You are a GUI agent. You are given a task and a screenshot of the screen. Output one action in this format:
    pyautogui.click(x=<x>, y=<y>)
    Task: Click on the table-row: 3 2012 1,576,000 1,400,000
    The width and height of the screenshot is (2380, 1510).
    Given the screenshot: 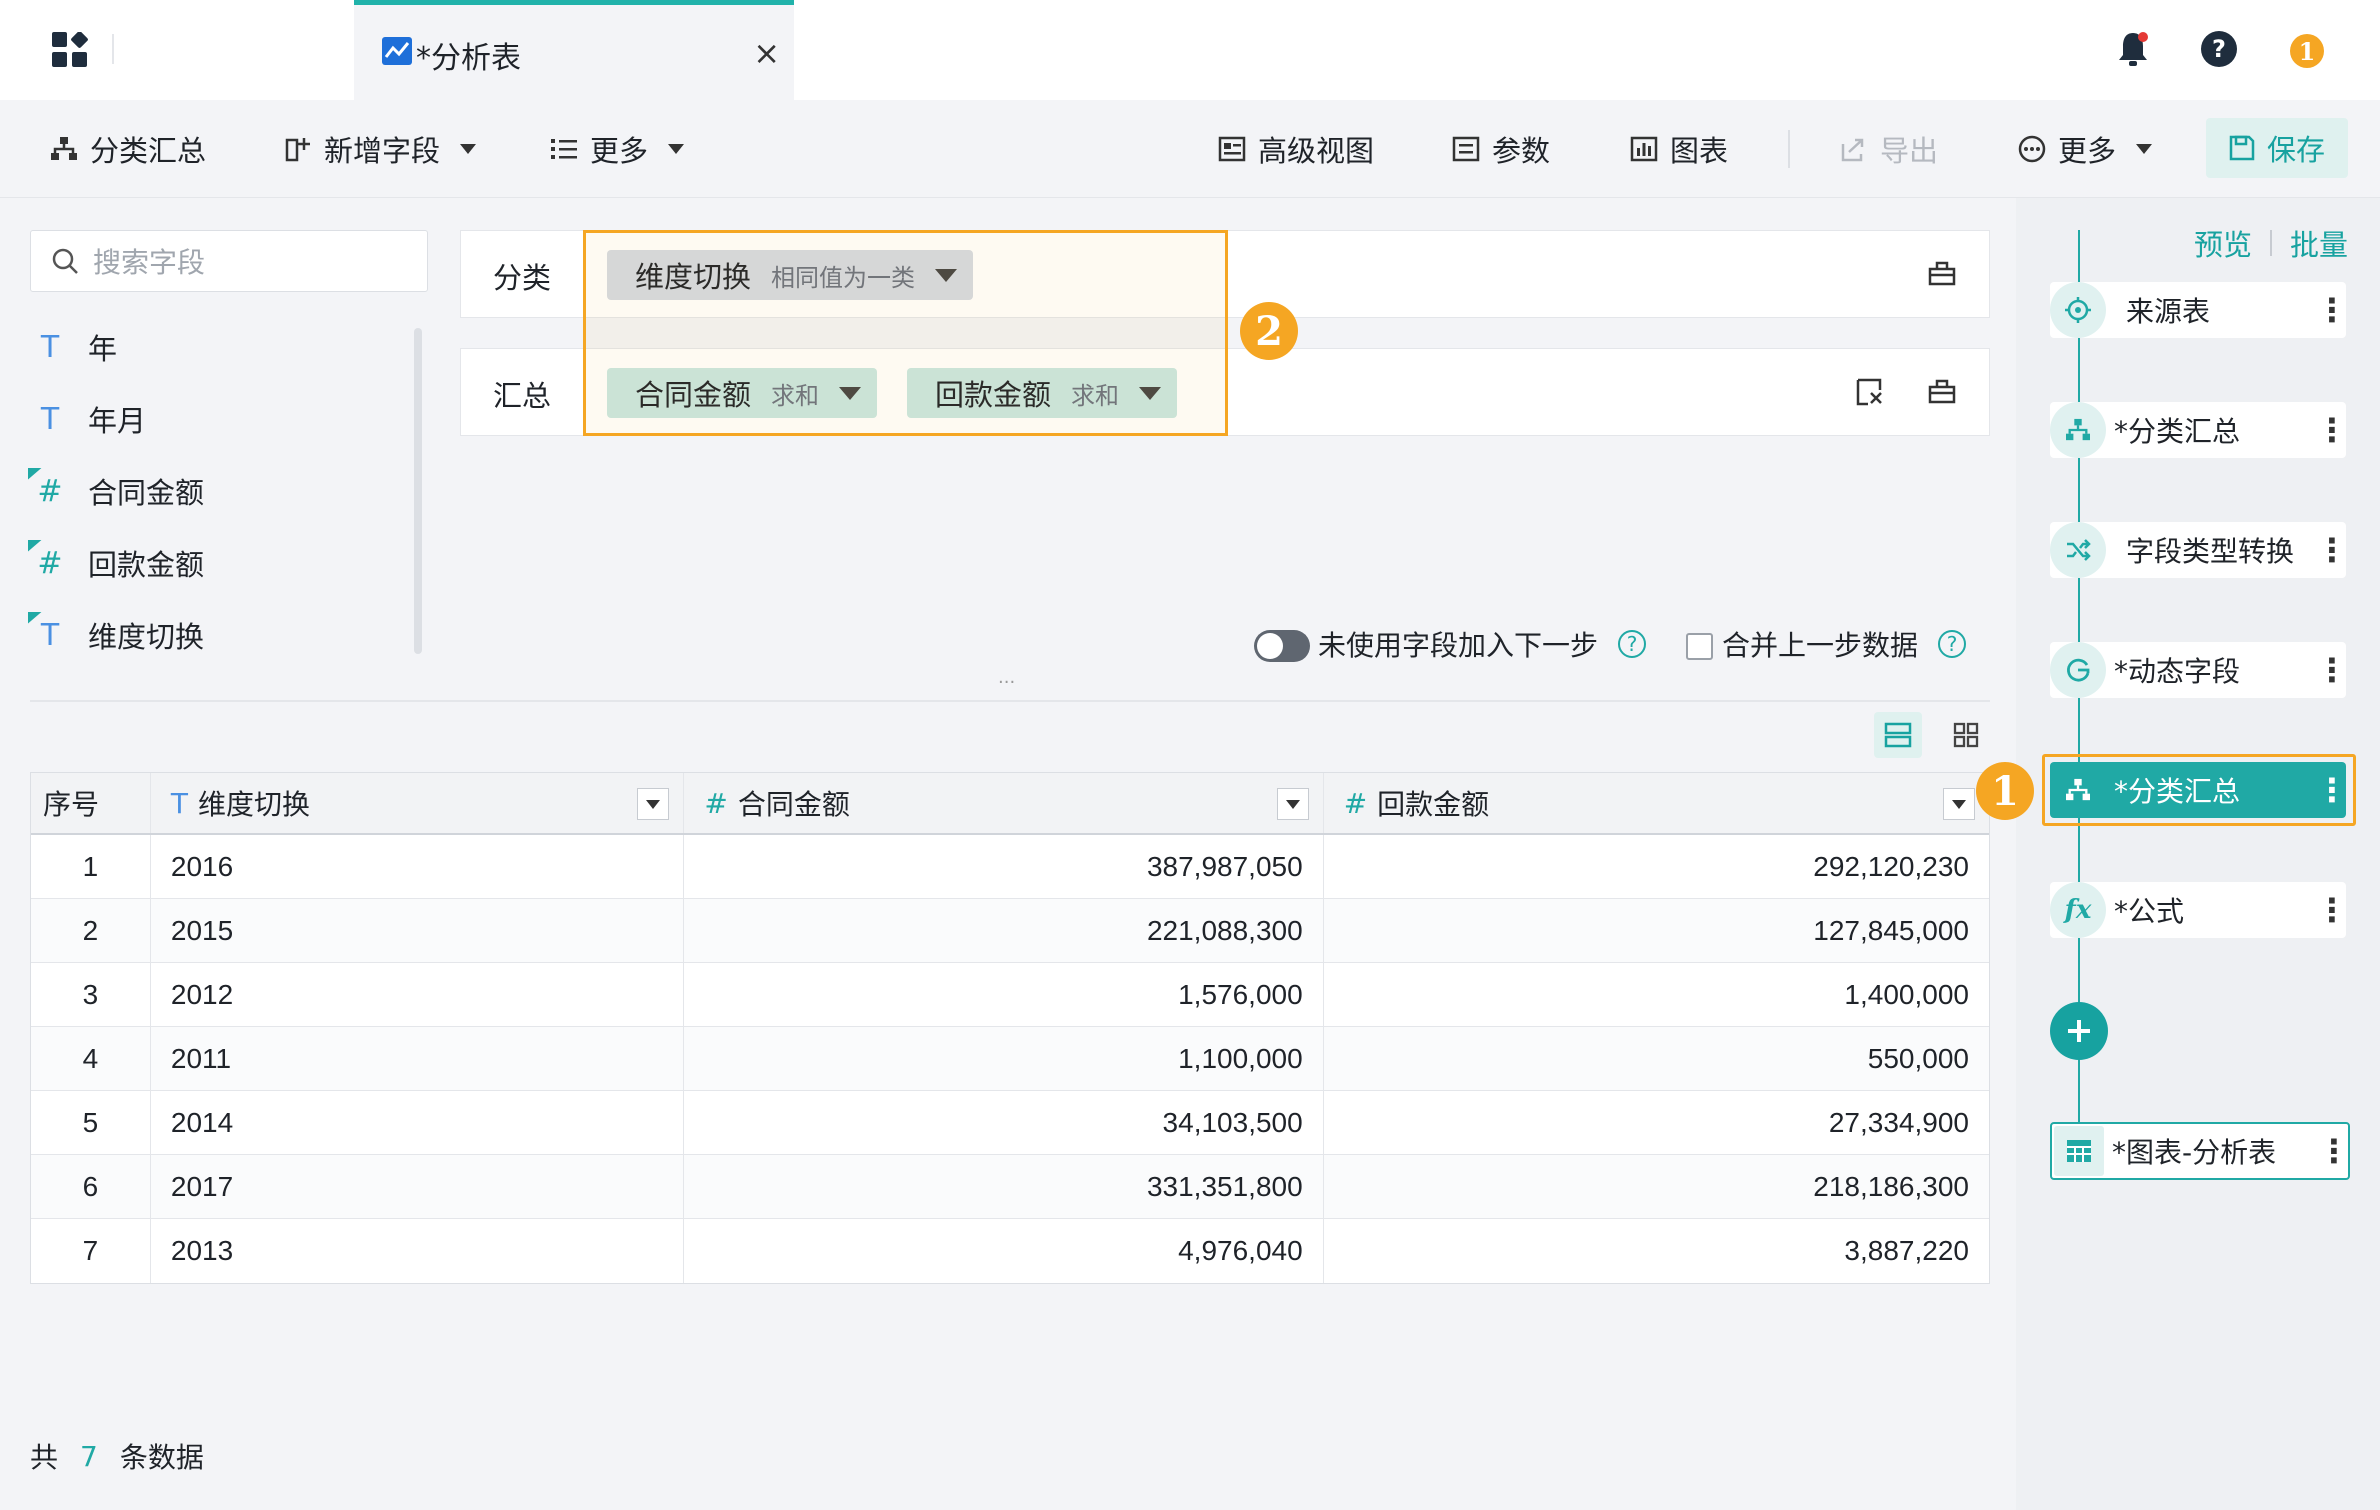 What is the action you would take?
    pyautogui.click(x=1010, y=995)
    